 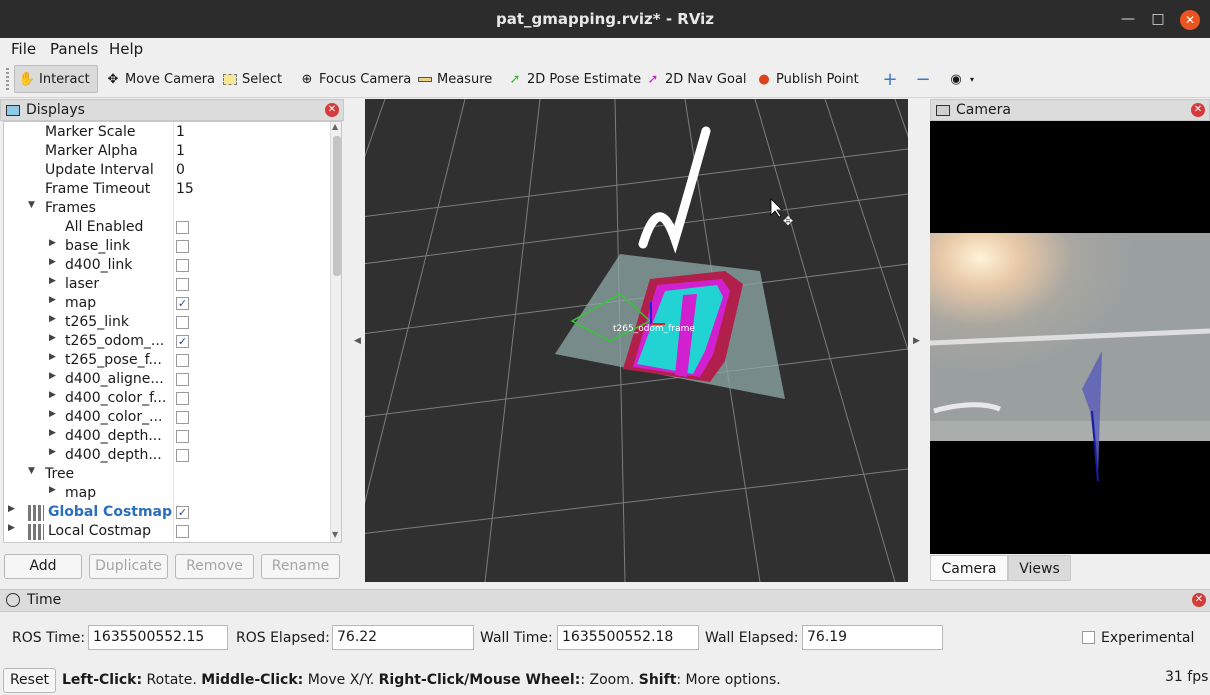 I want to click on wall-elapsed-field: 76.19, so click(x=872, y=637).